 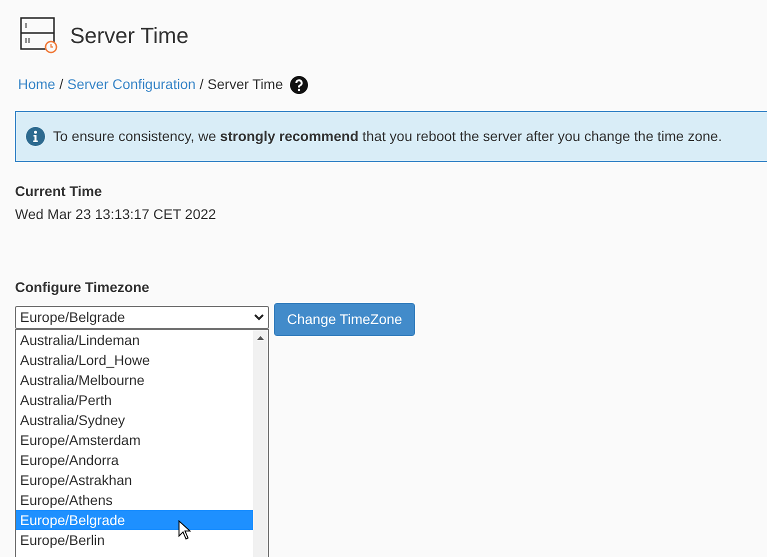 What do you see at coordinates (259, 317) in the screenshot?
I see `chevron-down-icon` at bounding box center [259, 317].